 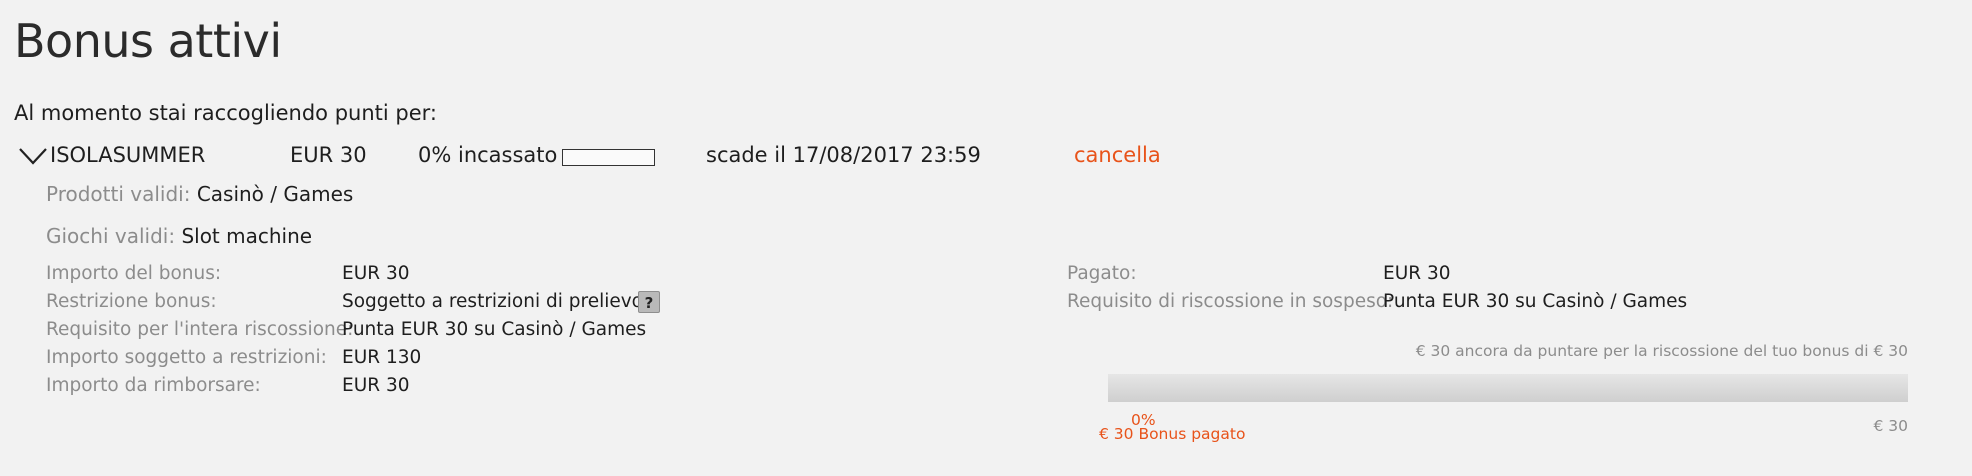 What do you see at coordinates (1890, 426) in the screenshot?
I see `wager-max-label: € 30` at bounding box center [1890, 426].